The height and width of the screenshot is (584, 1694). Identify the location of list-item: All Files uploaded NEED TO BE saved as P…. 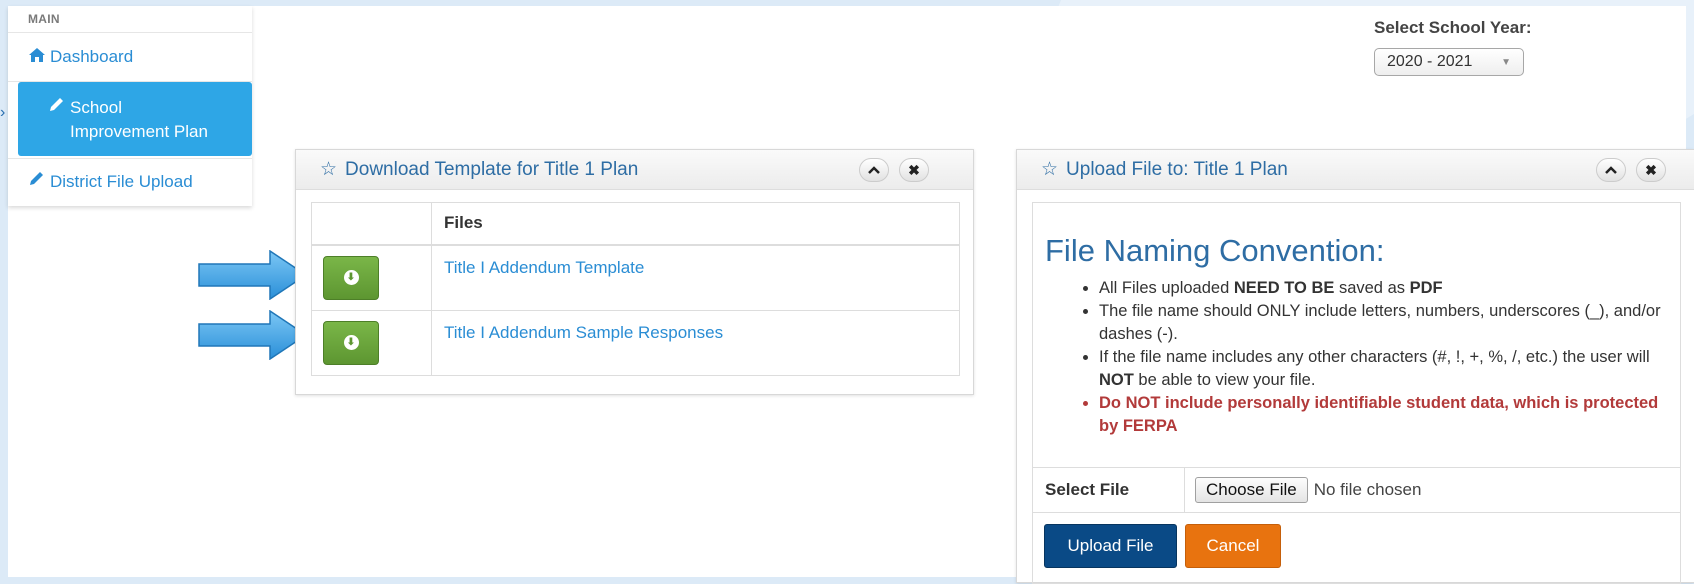
(1387, 288).